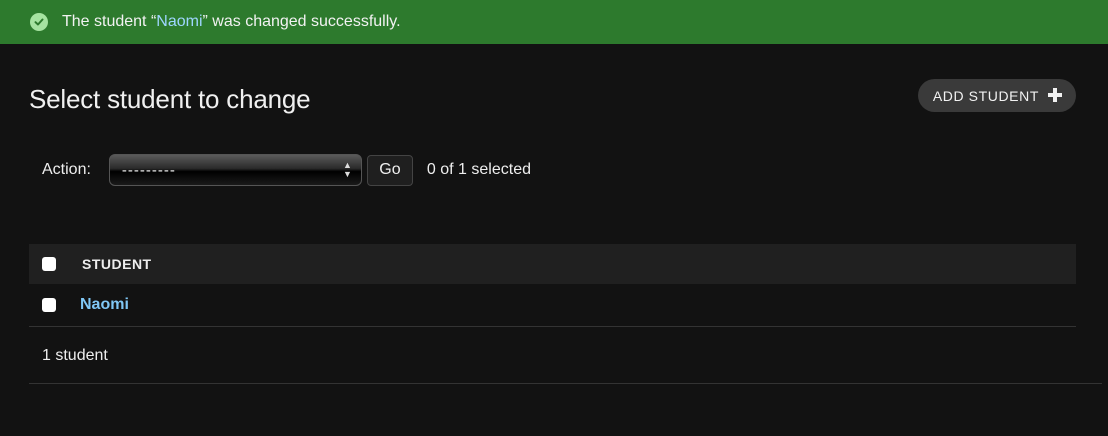 This screenshot has width=1108, height=436. I want to click on result-count: 1 student, so click(75, 355).